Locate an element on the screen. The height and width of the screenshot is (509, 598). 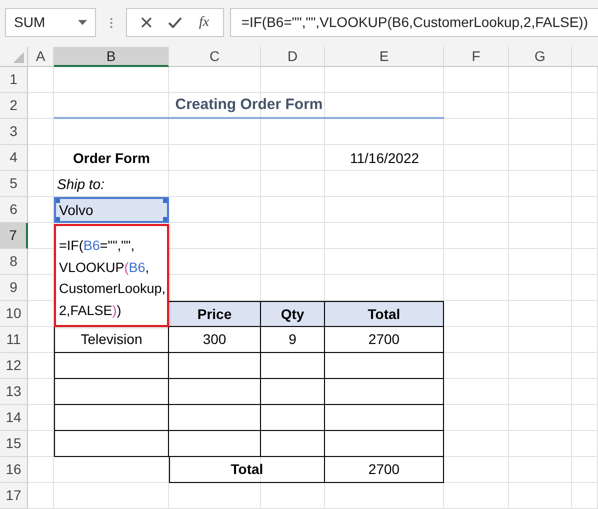
row-header: 14 is located at coordinates (14, 418).